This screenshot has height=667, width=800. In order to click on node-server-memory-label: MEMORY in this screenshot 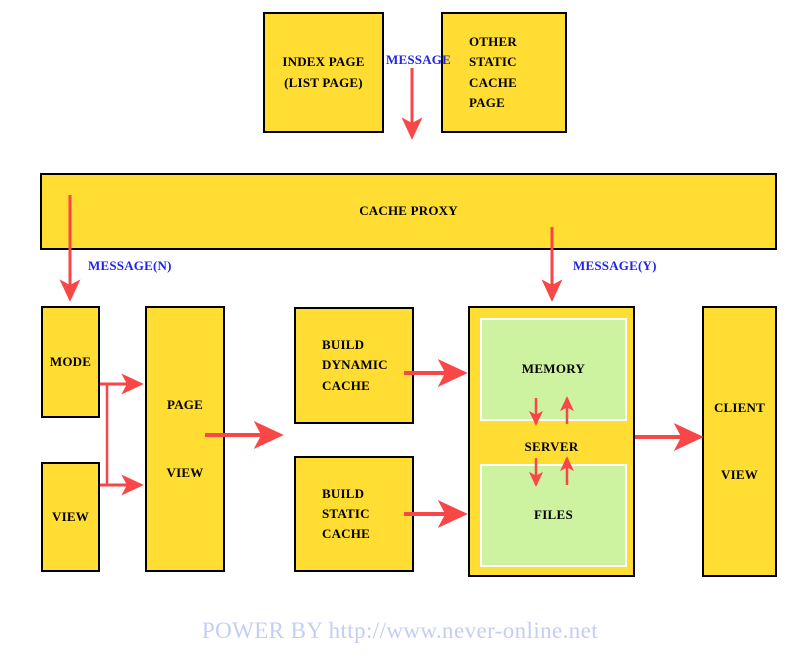, I will do `click(553, 369)`.